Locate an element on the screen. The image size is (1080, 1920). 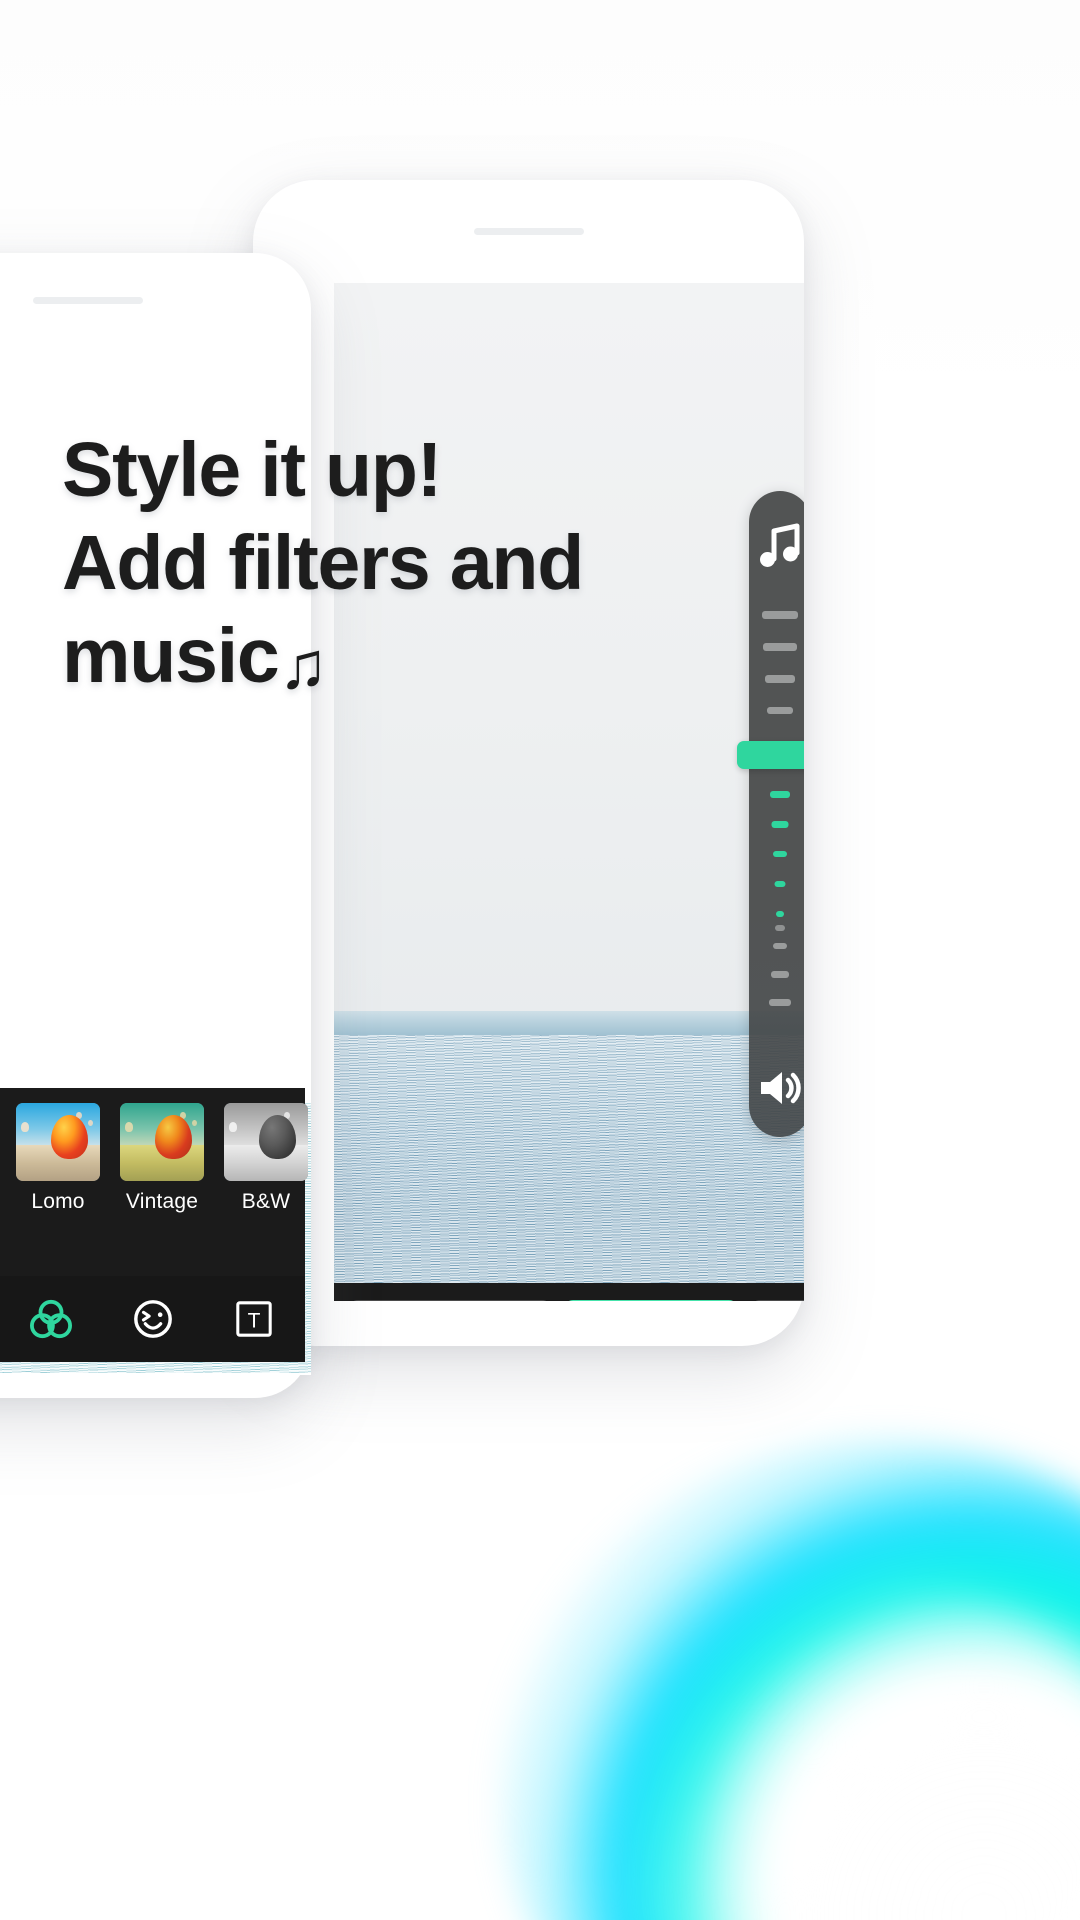
speaker-volume-icon is located at coordinates (780, 1088).